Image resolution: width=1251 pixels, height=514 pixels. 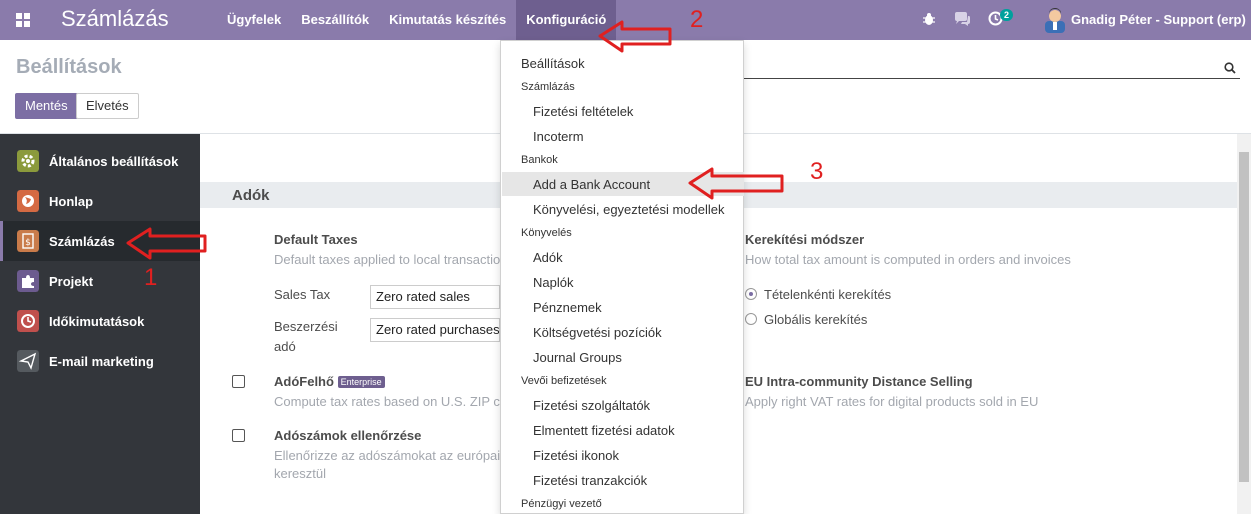 What do you see at coordinates (736, 183) in the screenshot?
I see `arrow-3-icon` at bounding box center [736, 183].